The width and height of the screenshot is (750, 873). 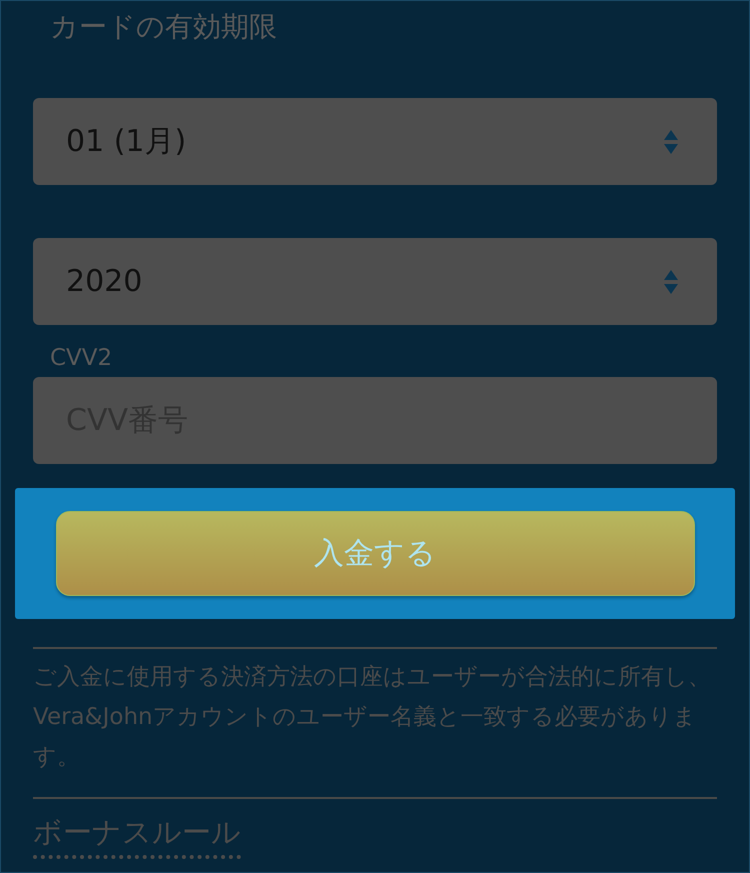 I want to click on select-field: 01 (1月), so click(x=375, y=141).